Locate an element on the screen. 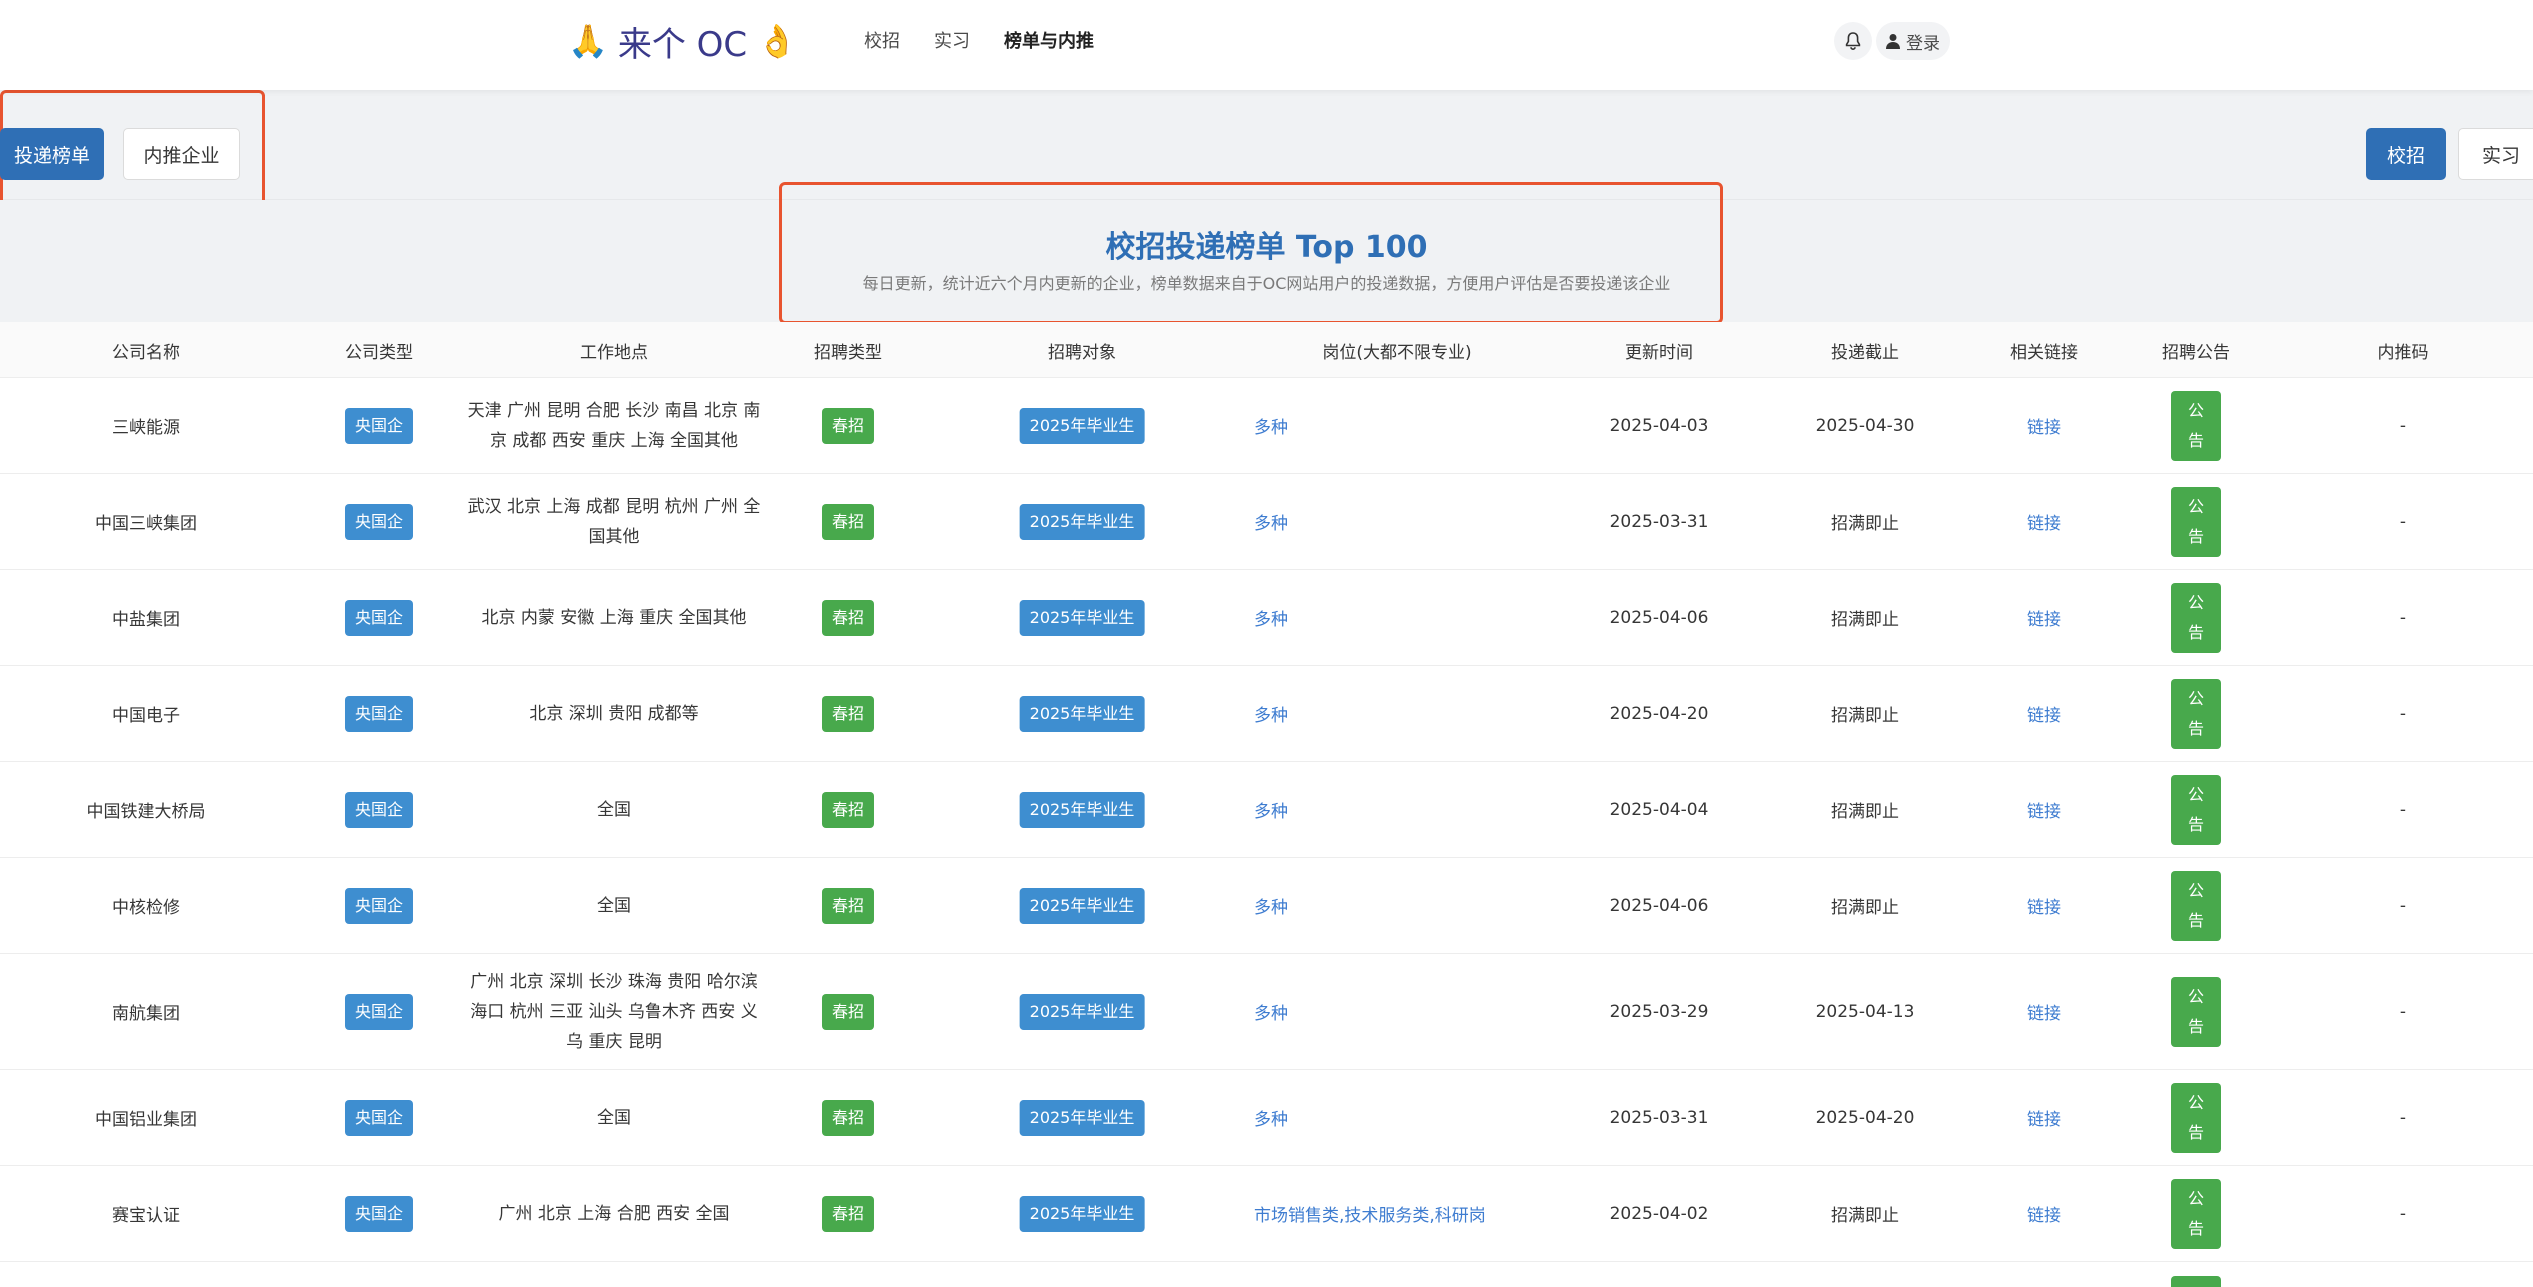  update-time: 2025-03-31 is located at coordinates (1659, 521).